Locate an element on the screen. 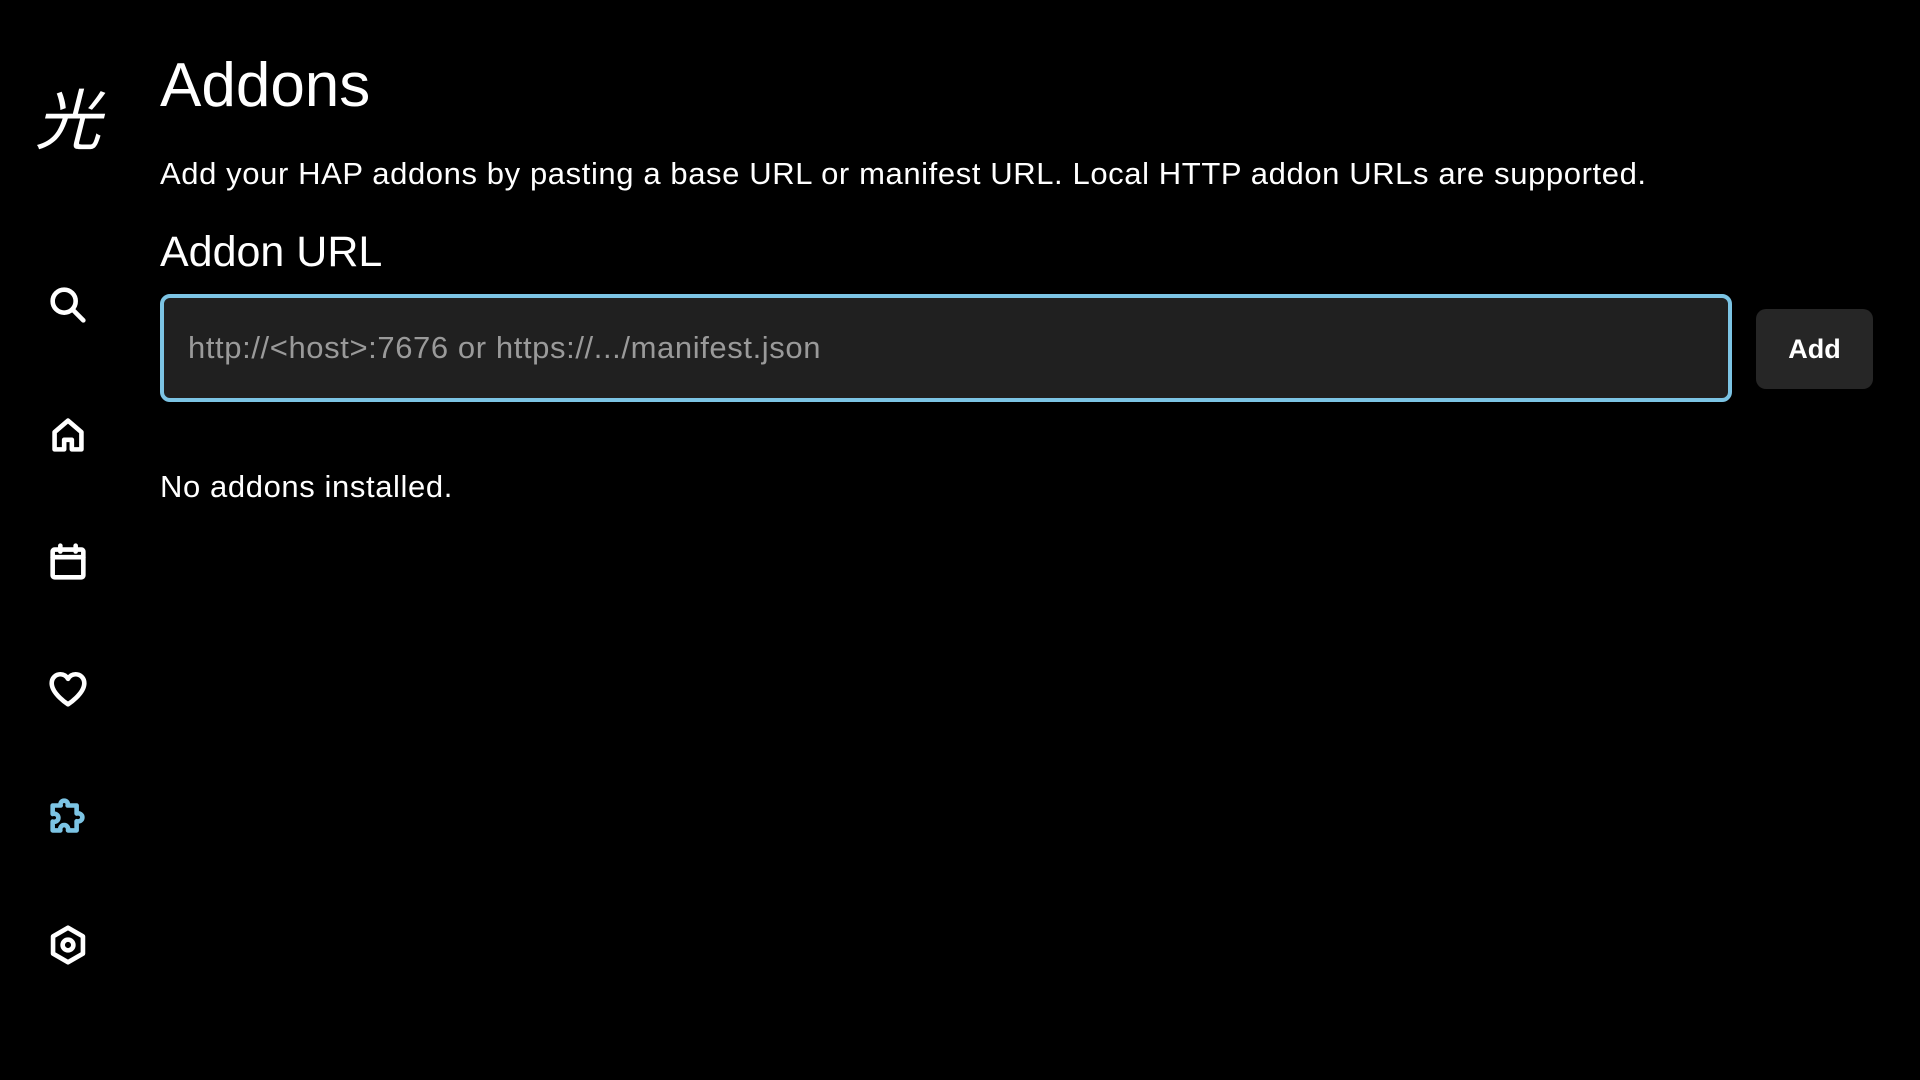  add-addon-button: Add is located at coordinates (1814, 349).